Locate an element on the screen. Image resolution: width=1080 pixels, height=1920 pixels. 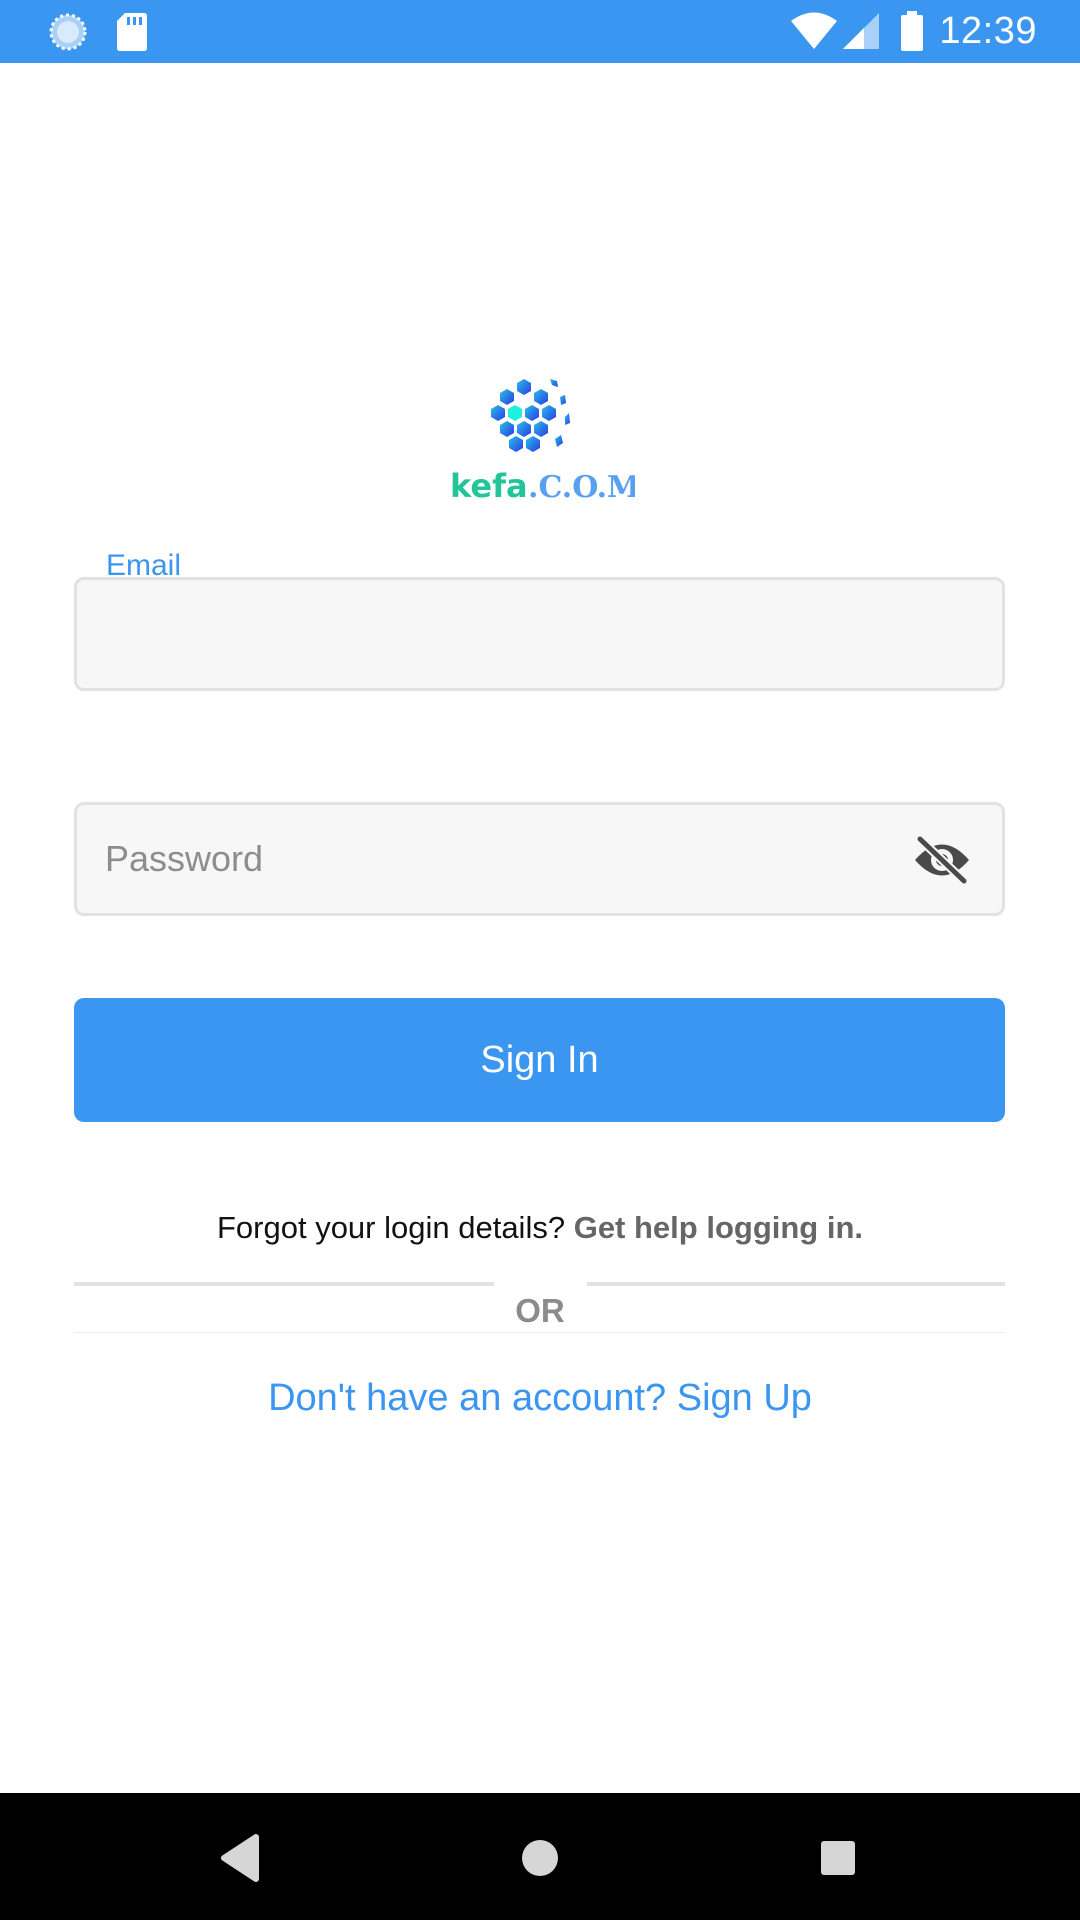
or-divider-text: OR is located at coordinates (540, 1310).